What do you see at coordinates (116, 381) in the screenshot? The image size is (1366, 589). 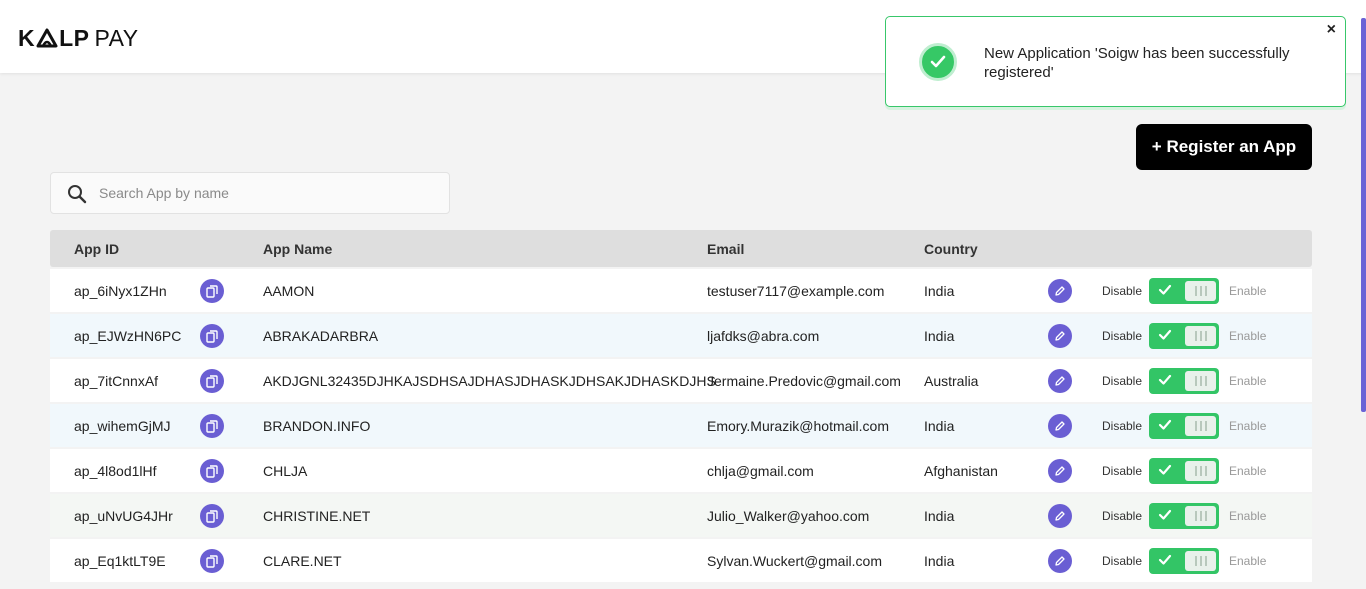 I see `app-id-cell: ap_7itCnnxAf` at bounding box center [116, 381].